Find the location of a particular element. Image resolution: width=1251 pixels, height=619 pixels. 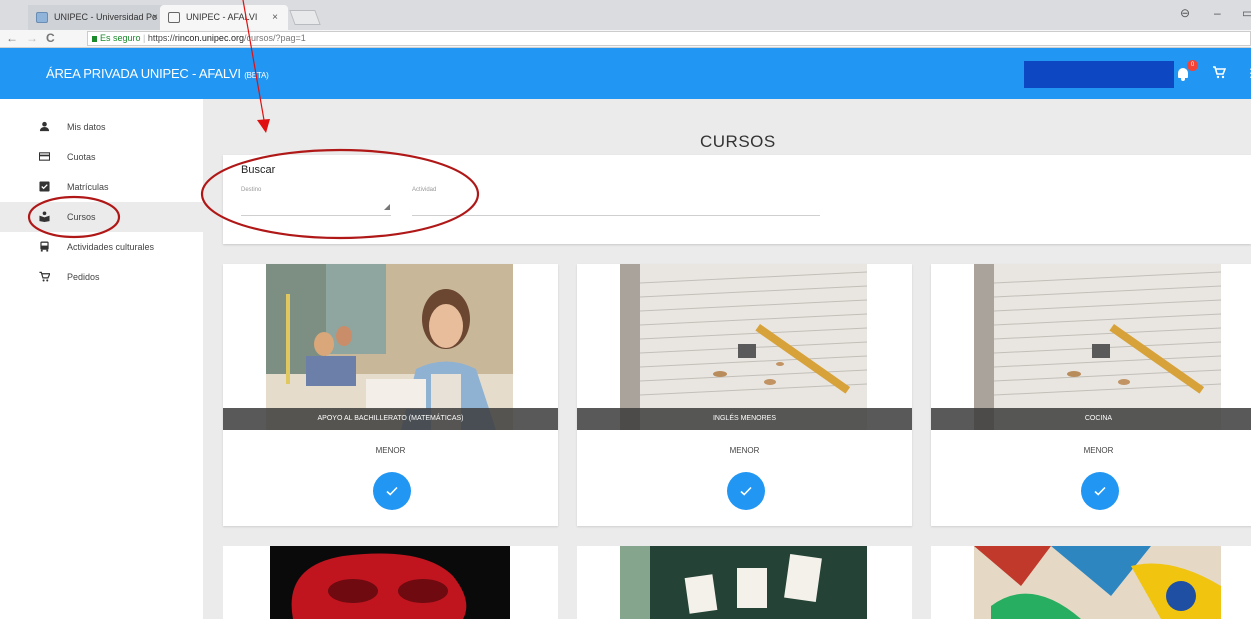

secure-label: Es seguro is located at coordinates (120, 38).